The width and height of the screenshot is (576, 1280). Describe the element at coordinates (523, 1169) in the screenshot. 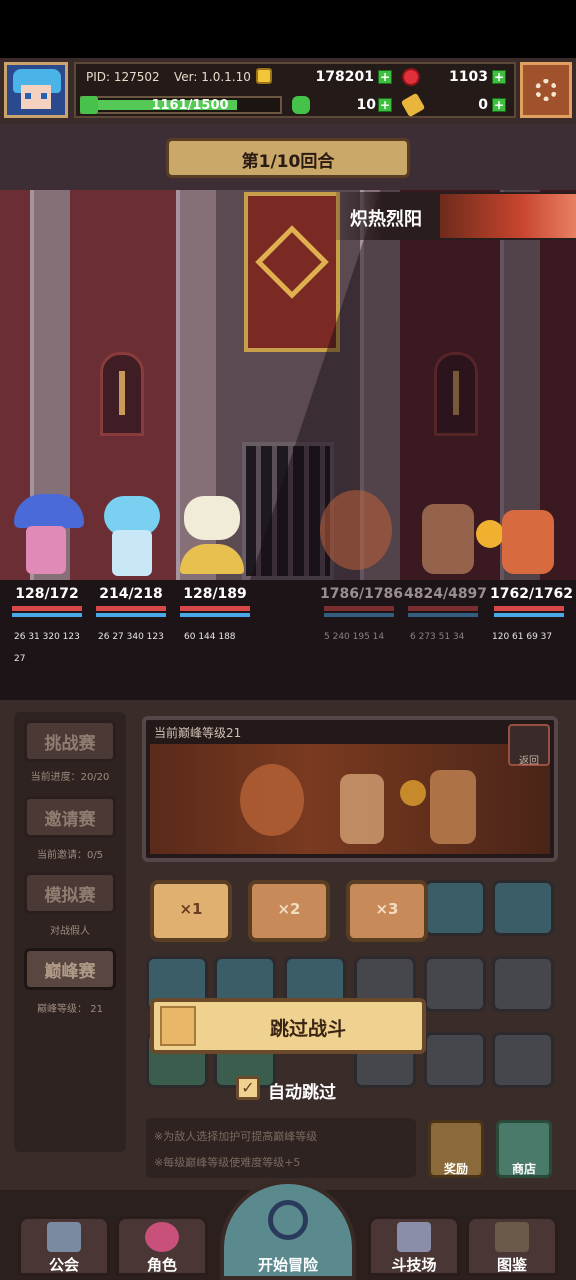

I see `shop-label: 商店` at that location.